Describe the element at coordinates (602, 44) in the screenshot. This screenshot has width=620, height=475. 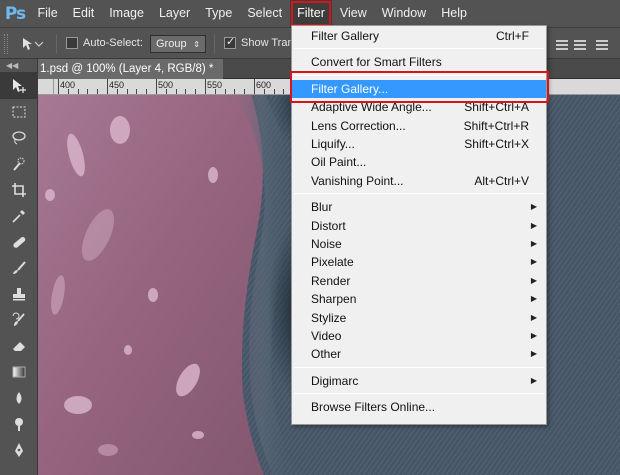
I see `align-right-icon` at that location.